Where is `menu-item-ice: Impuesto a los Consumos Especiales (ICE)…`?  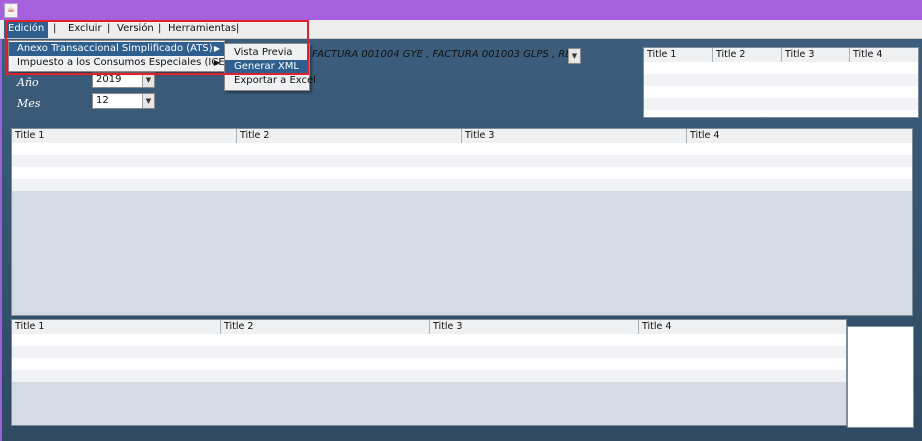
menu-item-ice: Impuesto a los Consumos Especiales (ICE)… is located at coordinates (119, 63).